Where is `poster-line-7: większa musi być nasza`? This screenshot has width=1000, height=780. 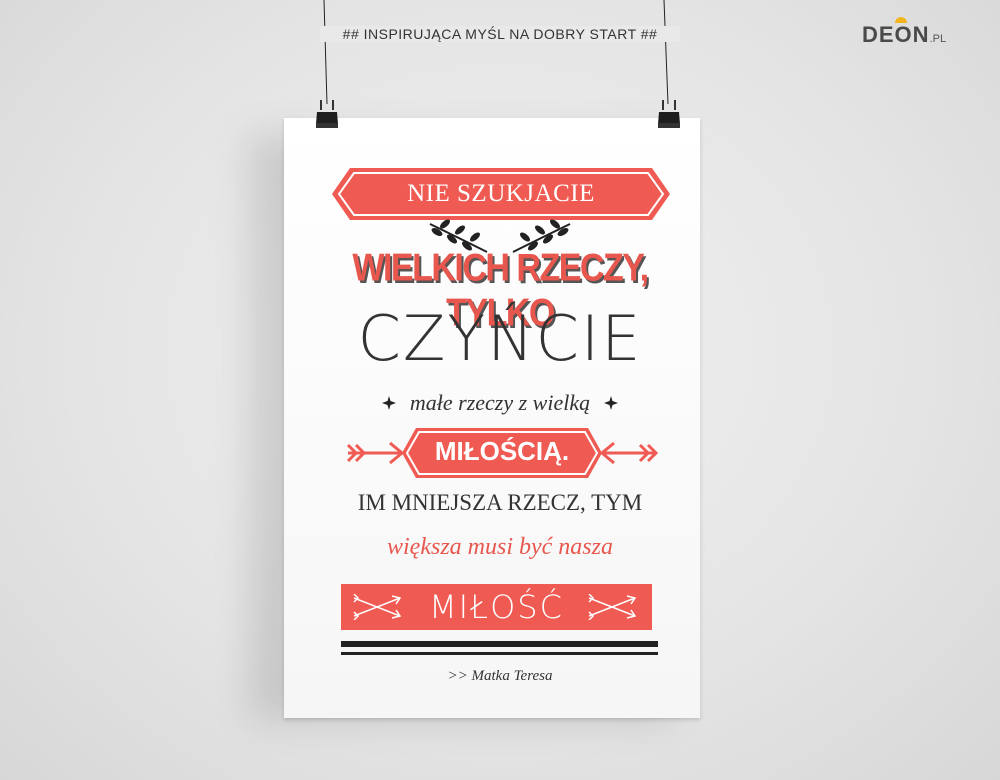
poster-line-7: większa musi być nasza is located at coordinates (500, 547).